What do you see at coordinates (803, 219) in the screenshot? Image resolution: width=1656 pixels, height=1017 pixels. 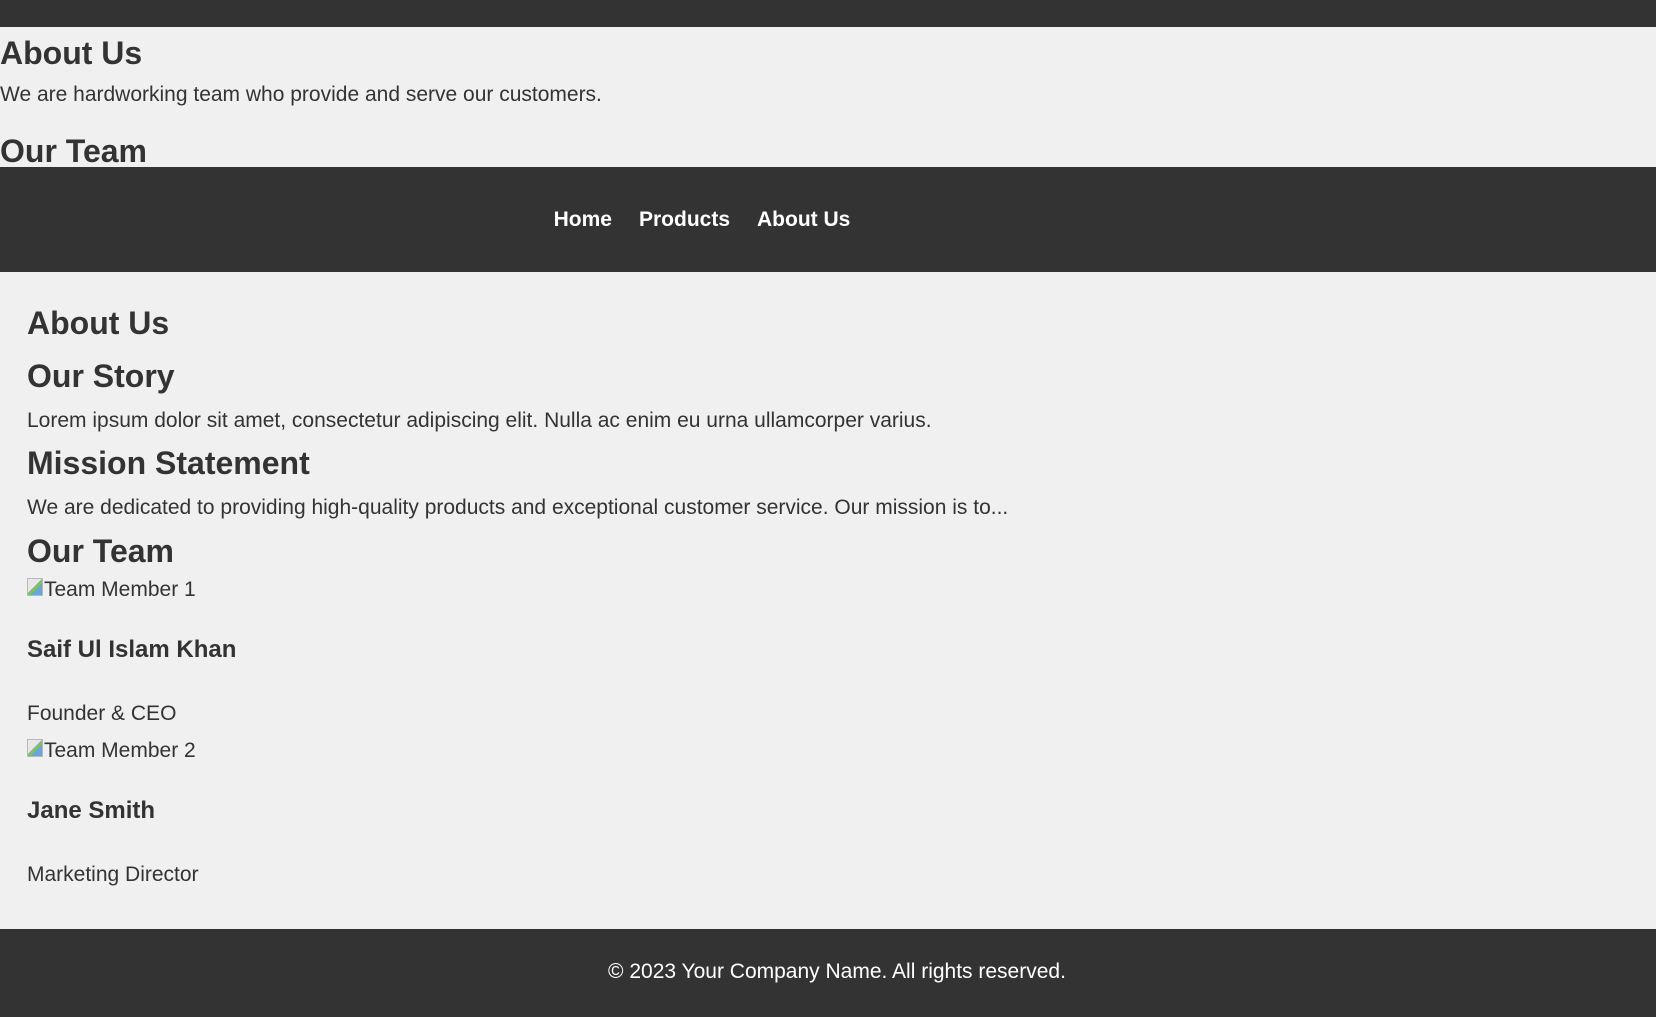 I see `nav-link-about-us: About Us` at bounding box center [803, 219].